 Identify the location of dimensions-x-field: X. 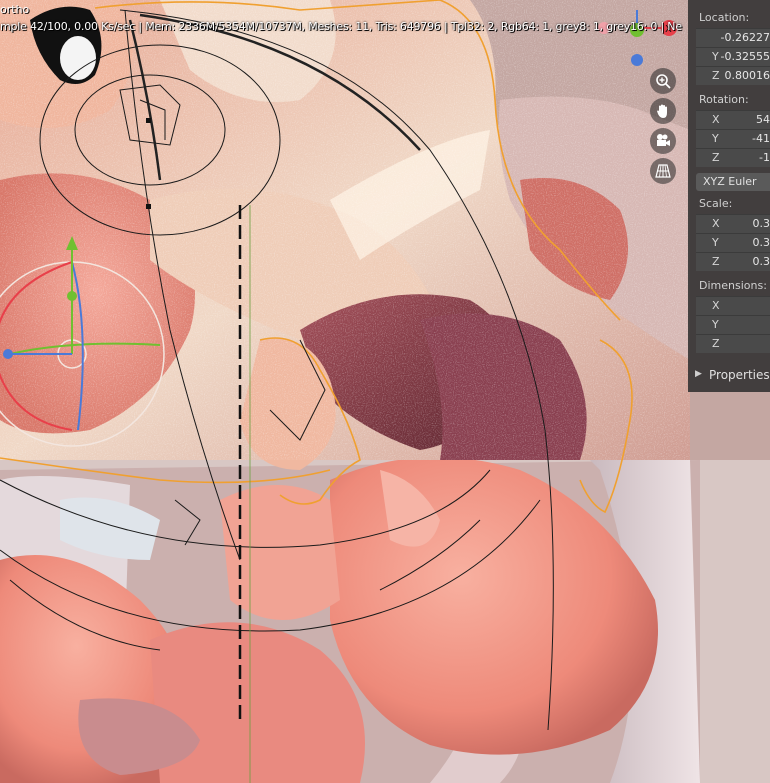
(733, 305).